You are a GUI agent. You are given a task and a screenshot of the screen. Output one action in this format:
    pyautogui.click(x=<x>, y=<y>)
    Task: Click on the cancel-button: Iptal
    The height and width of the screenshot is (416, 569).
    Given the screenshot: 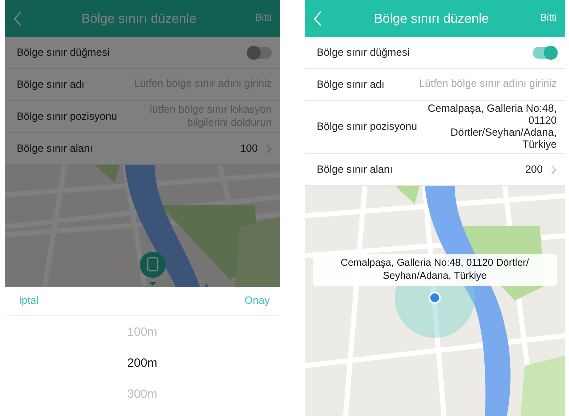 What is the action you would take?
    pyautogui.click(x=29, y=301)
    